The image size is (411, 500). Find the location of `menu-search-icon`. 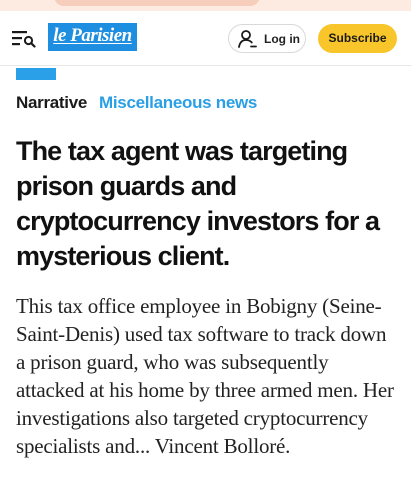

menu-search-icon is located at coordinates (24, 39).